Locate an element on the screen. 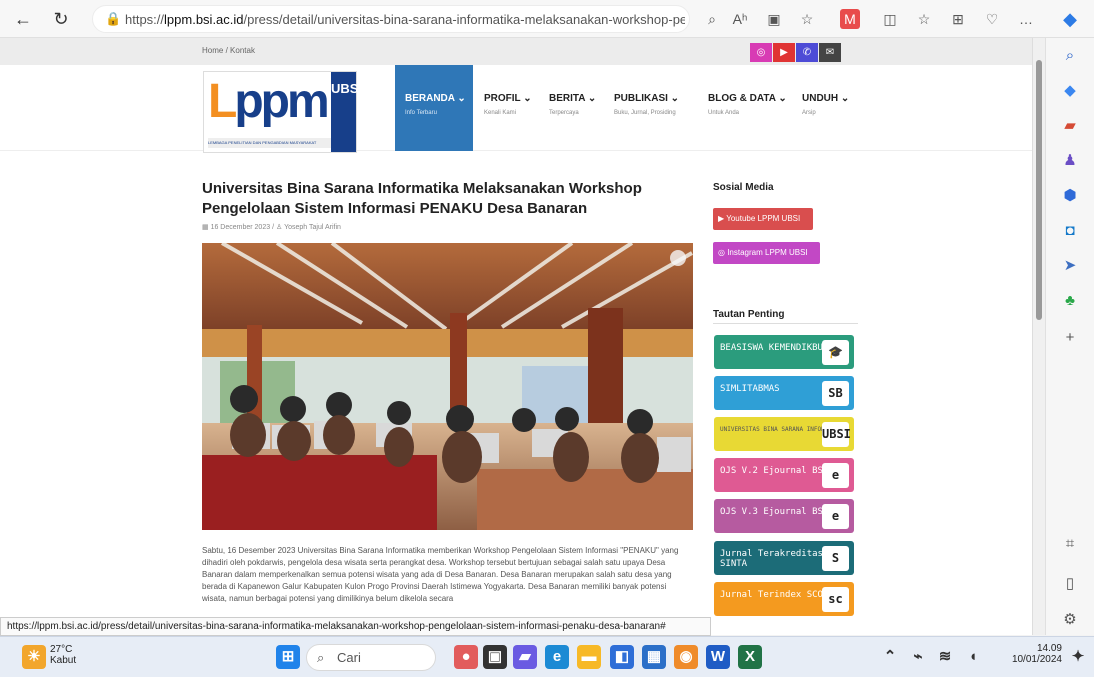 This screenshot has width=1094, height=677. task-view-icon: ▣ is located at coordinates (495, 657).